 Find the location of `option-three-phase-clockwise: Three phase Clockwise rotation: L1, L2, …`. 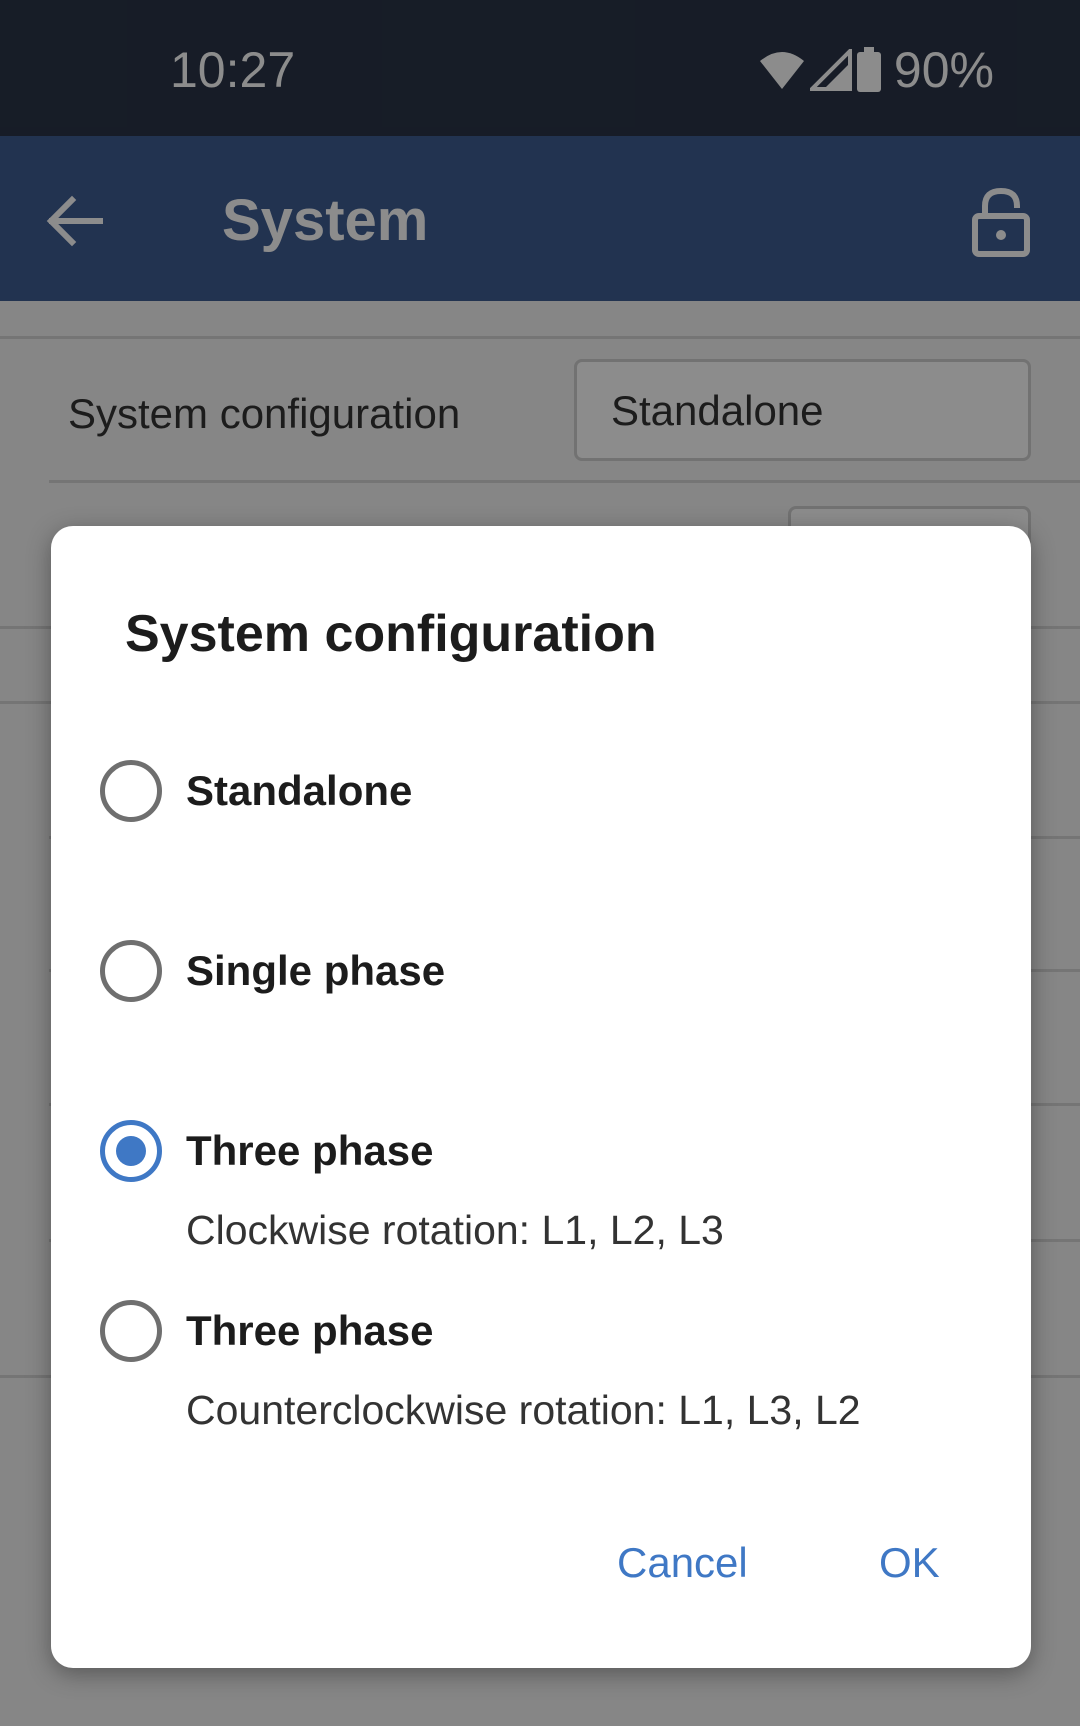

option-three-phase-clockwise: Three phase Clockwise rotation: L1, L2, … is located at coordinates (541, 1186).